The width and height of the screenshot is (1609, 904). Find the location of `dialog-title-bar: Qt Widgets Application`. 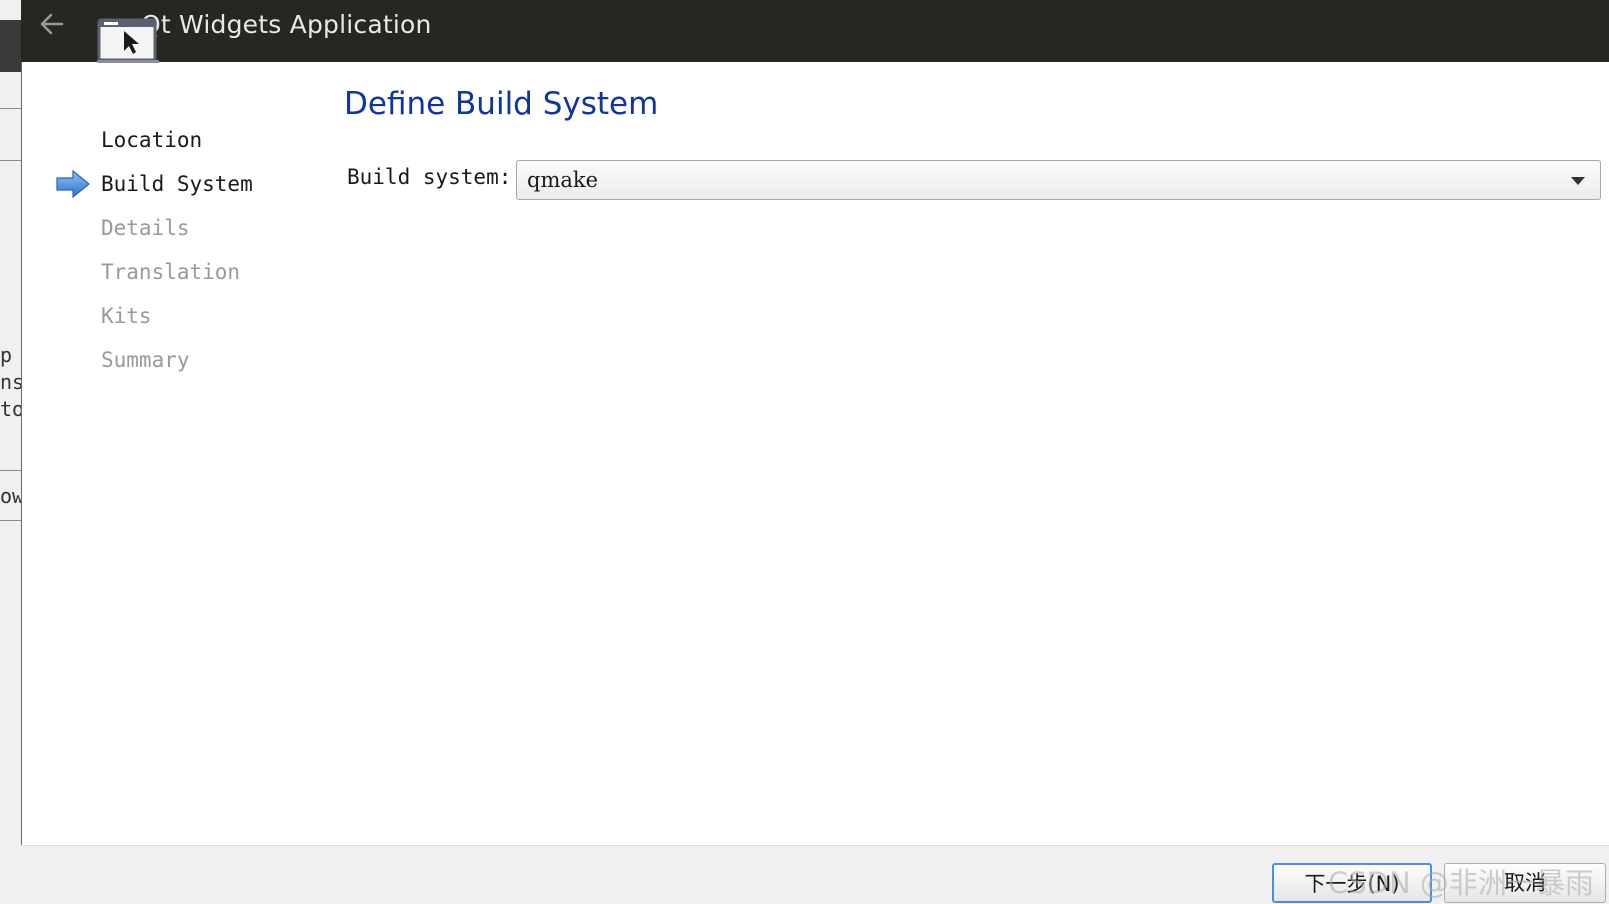

dialog-title-bar: Qt Widgets Application is located at coordinates (815, 31).